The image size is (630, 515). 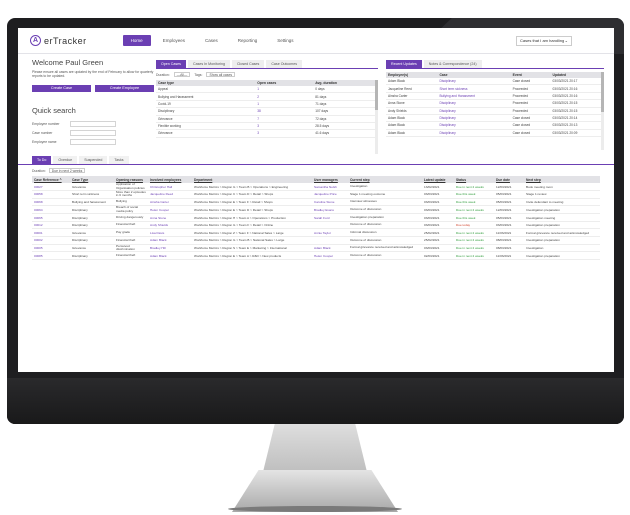 What do you see at coordinates (509, 179) in the screenshot?
I see `column-header: Due date` at bounding box center [509, 179].